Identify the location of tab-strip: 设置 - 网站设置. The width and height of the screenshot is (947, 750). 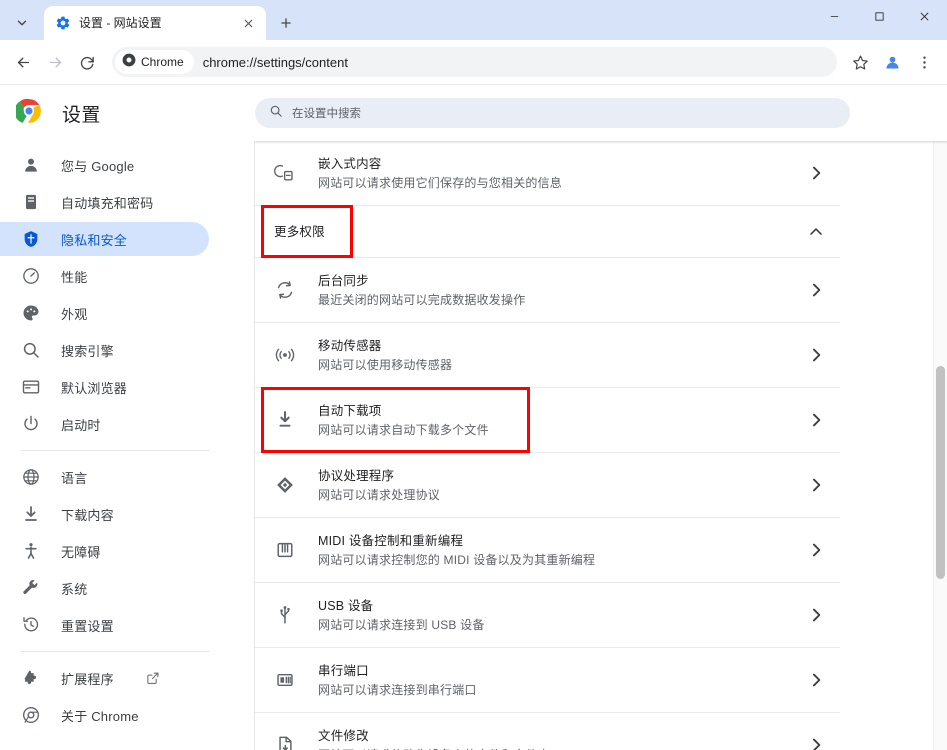
(473, 20).